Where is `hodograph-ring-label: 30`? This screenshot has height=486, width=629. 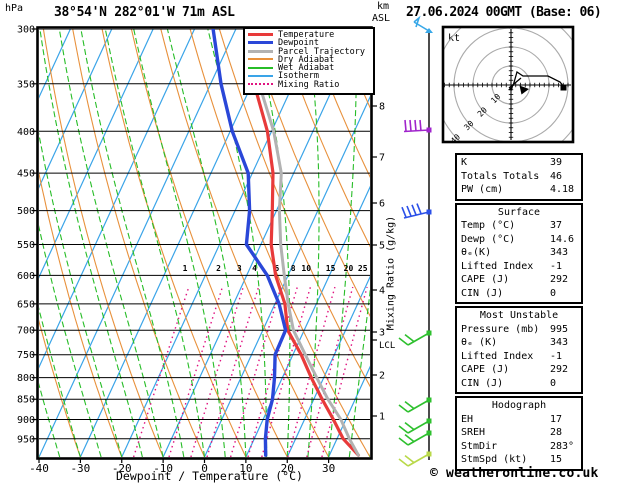
hodograph-ring-label: 30 is located at coordinates (468, 125).